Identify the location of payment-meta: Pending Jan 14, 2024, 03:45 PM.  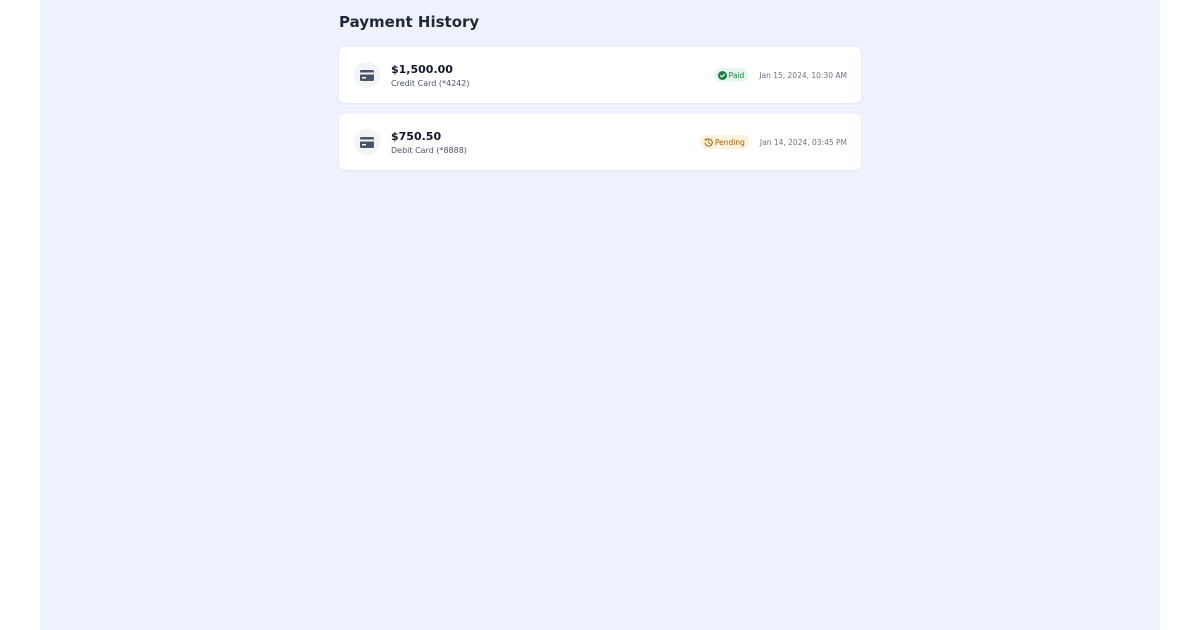
(773, 142).